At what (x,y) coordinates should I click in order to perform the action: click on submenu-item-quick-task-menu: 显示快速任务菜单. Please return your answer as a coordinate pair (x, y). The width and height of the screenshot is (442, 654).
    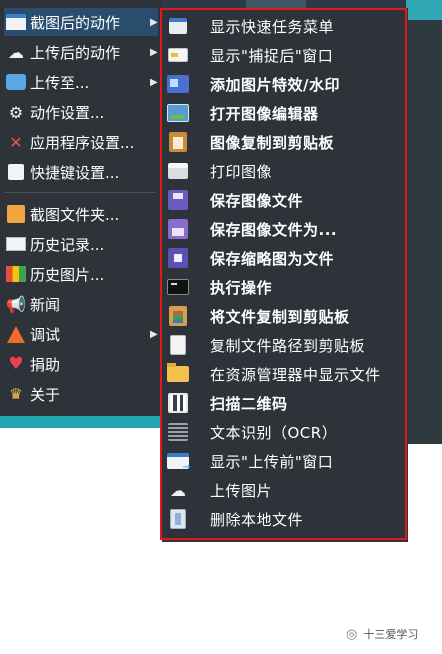
    Looking at the image, I should click on (285, 26).